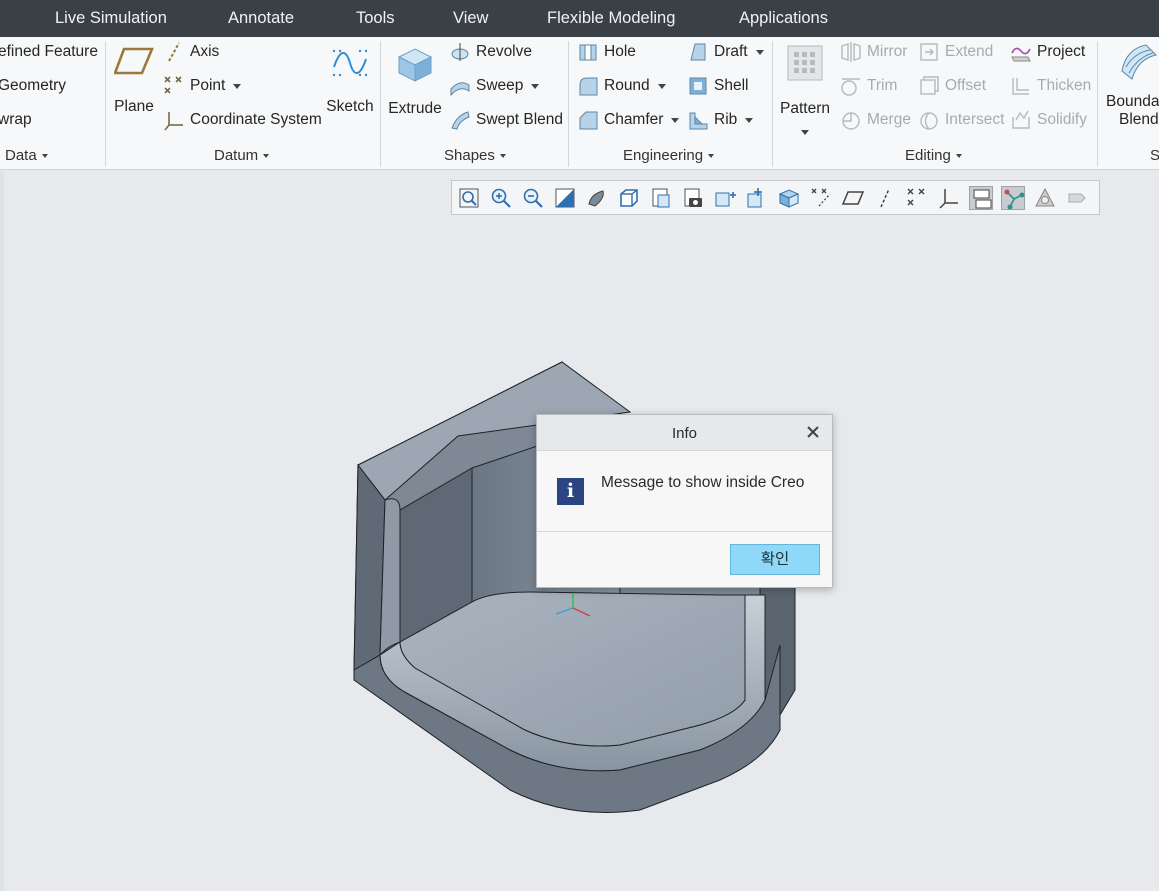 This screenshot has height=891, width=1159. I want to click on node-display-icon, so click(981, 198).